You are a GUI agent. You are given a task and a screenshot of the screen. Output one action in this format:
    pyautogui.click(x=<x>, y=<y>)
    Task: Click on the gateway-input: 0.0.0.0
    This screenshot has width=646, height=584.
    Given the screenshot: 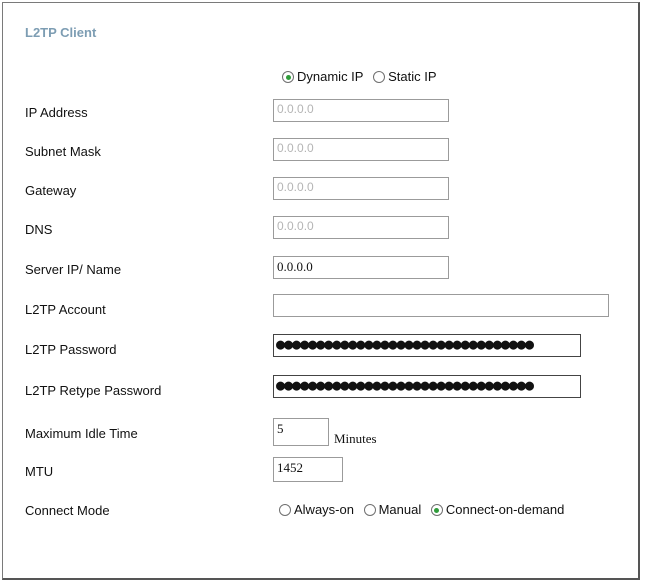 What is the action you would take?
    pyautogui.click(x=361, y=188)
    